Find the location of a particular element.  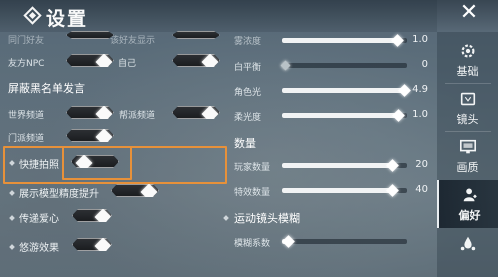

monitor-icon is located at coordinates (468, 146).